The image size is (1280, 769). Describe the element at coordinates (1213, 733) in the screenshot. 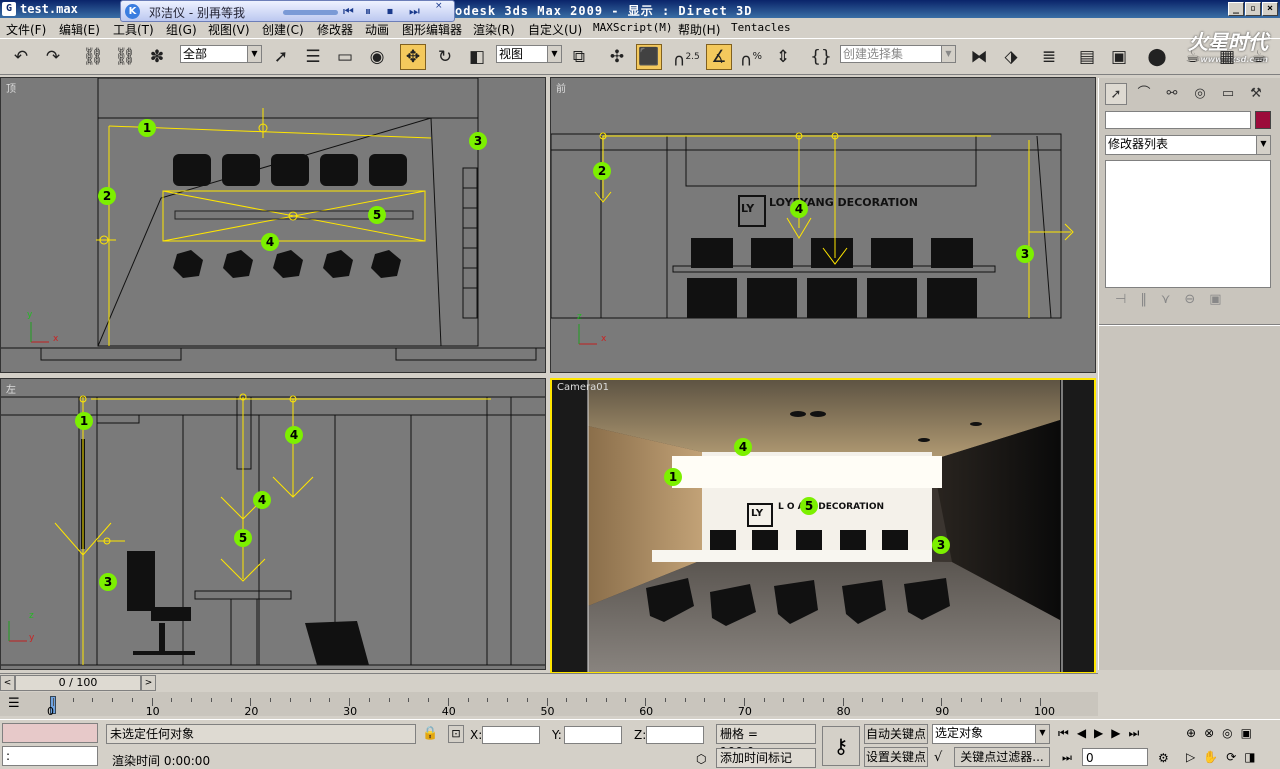

I see `zoom-all-icon: ⊗` at that location.